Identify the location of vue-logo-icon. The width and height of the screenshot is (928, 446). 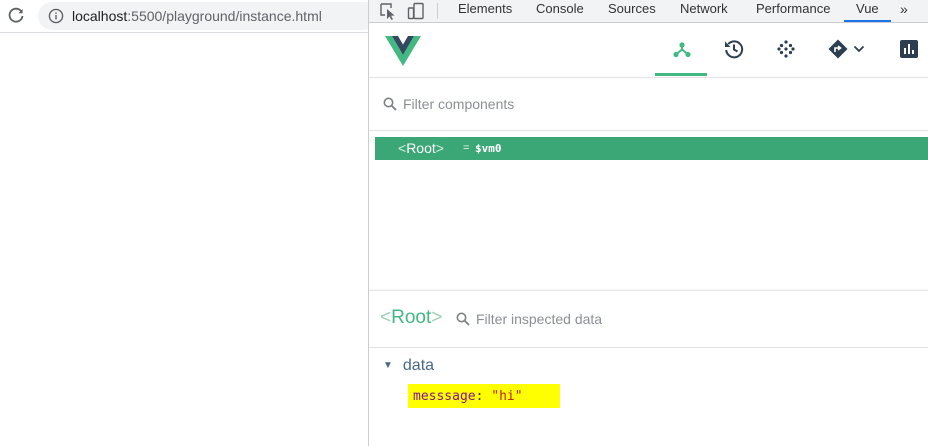
(403, 51).